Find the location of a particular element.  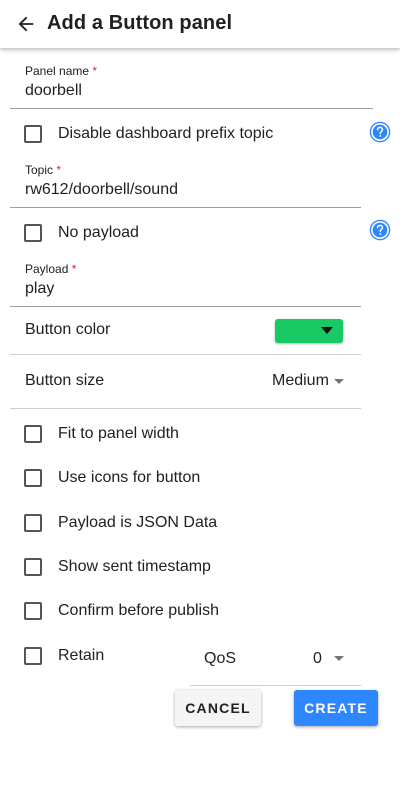

disable-prefix-checkbox is located at coordinates (33, 134).